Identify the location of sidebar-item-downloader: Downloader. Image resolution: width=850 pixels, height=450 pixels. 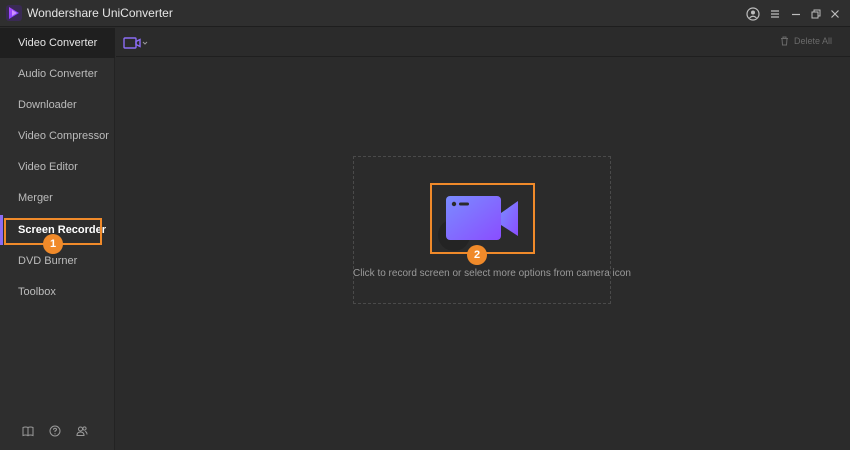
(57, 105).